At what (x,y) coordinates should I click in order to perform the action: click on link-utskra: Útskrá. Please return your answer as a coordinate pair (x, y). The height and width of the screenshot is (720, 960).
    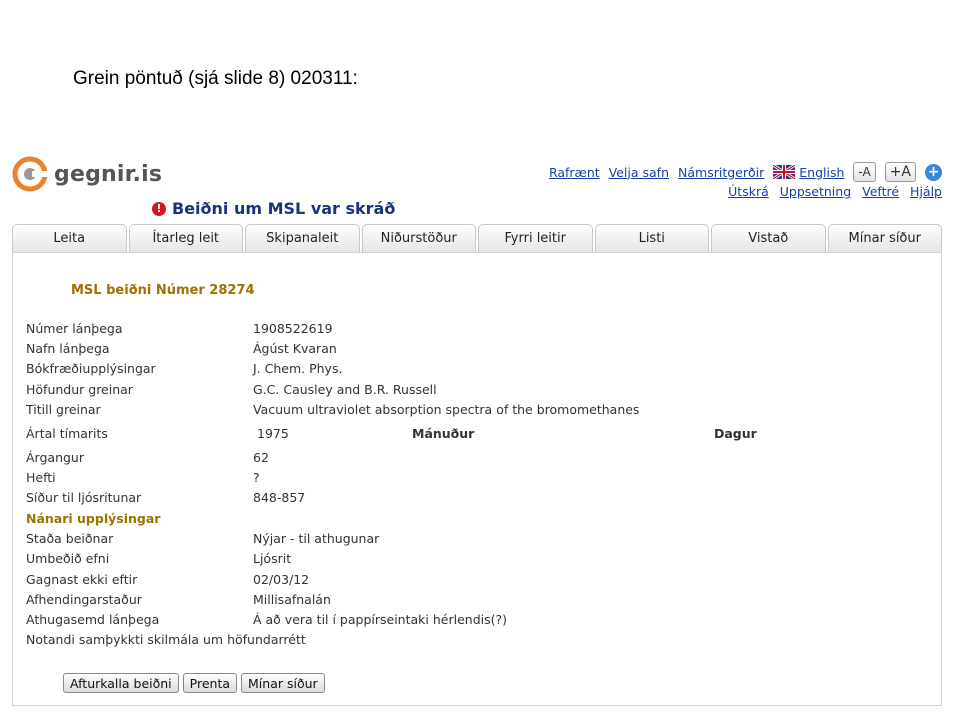
    Looking at the image, I should click on (748, 191).